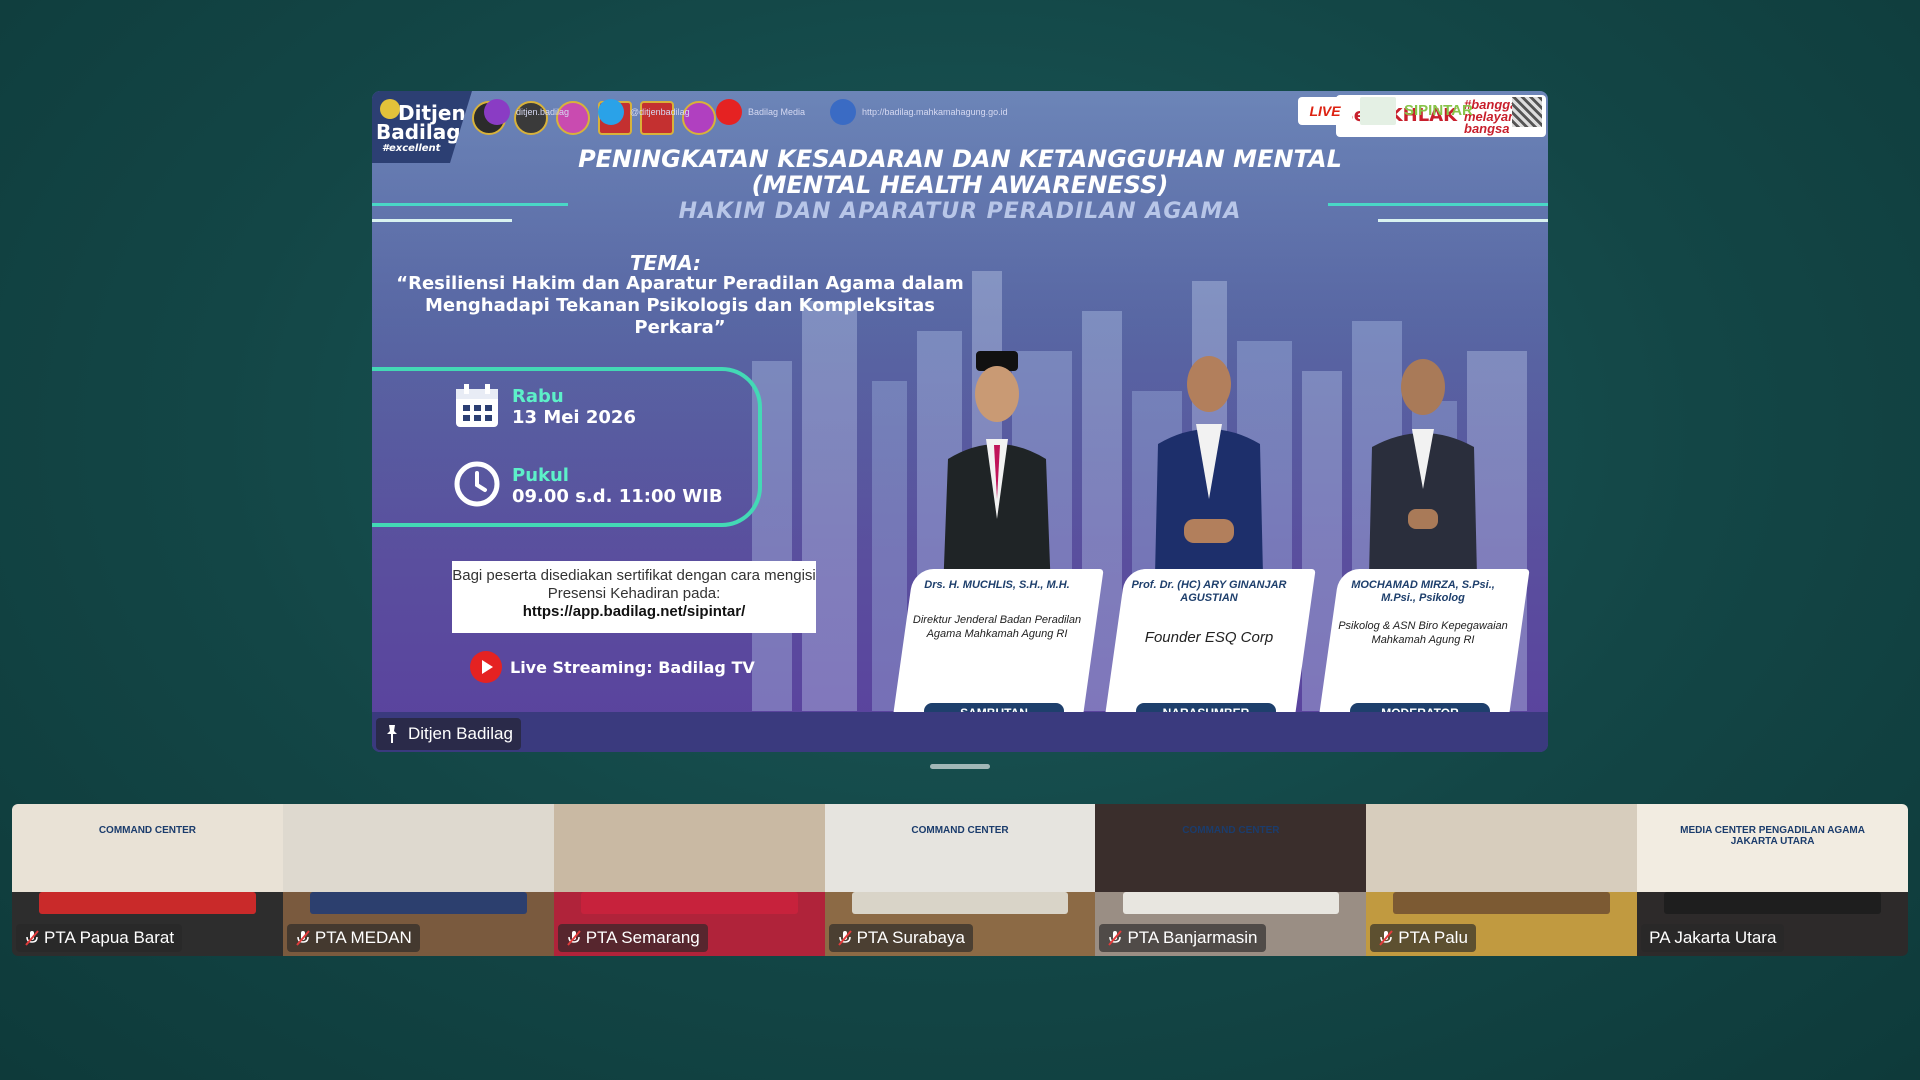 This screenshot has width=1920, height=1080. I want to click on social-handle: @ditjenbadilag, so click(660, 112).